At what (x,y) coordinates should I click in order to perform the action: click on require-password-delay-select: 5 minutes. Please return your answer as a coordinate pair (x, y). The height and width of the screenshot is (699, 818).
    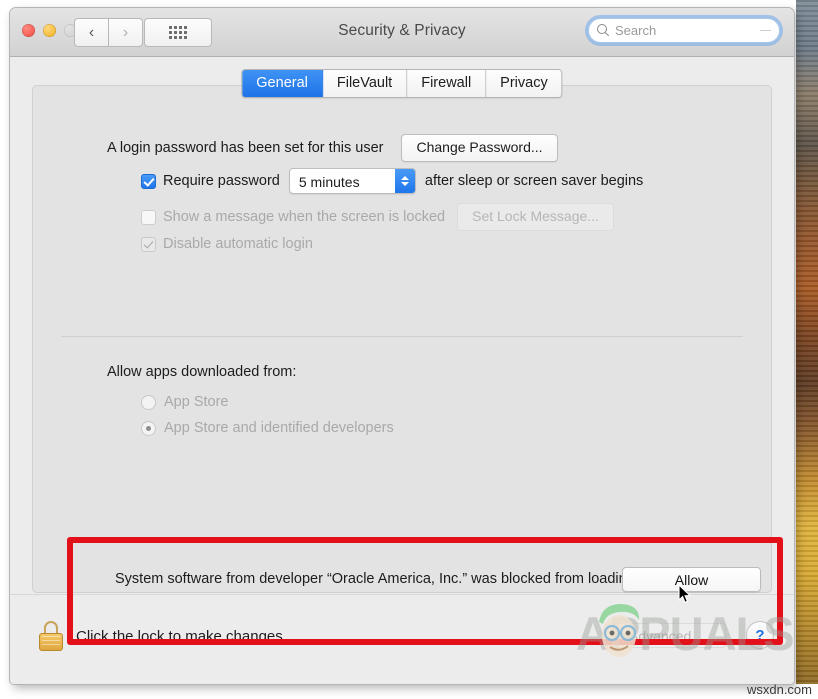
    Looking at the image, I should click on (352, 181).